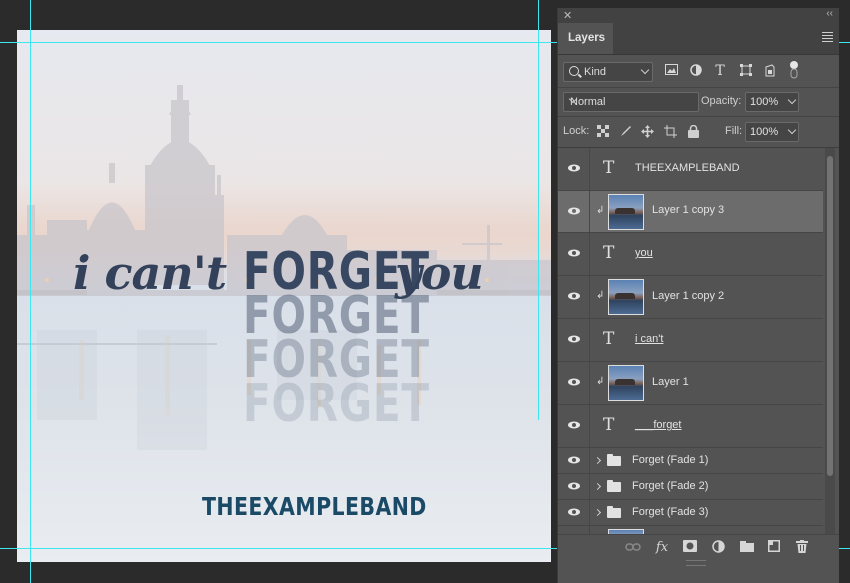 This screenshot has width=850, height=583. I want to click on group-name: Forget (Fade 3), so click(670, 512).